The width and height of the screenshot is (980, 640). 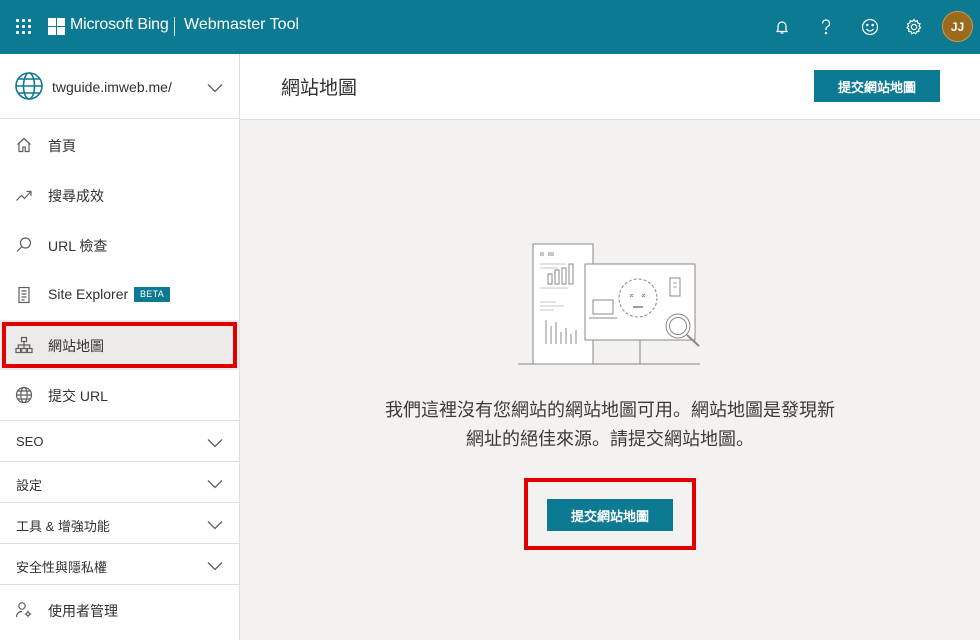 What do you see at coordinates (119, 609) in the screenshot?
I see `sidebar-item-user-management: 使用者管理` at bounding box center [119, 609].